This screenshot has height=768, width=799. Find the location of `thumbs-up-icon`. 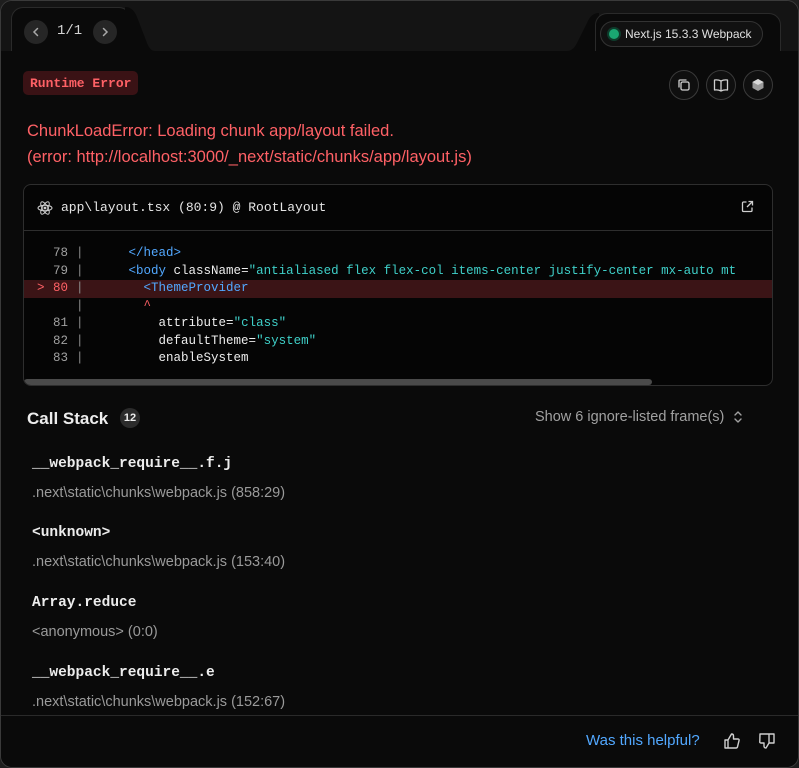

thumbs-up-icon is located at coordinates (732, 741).